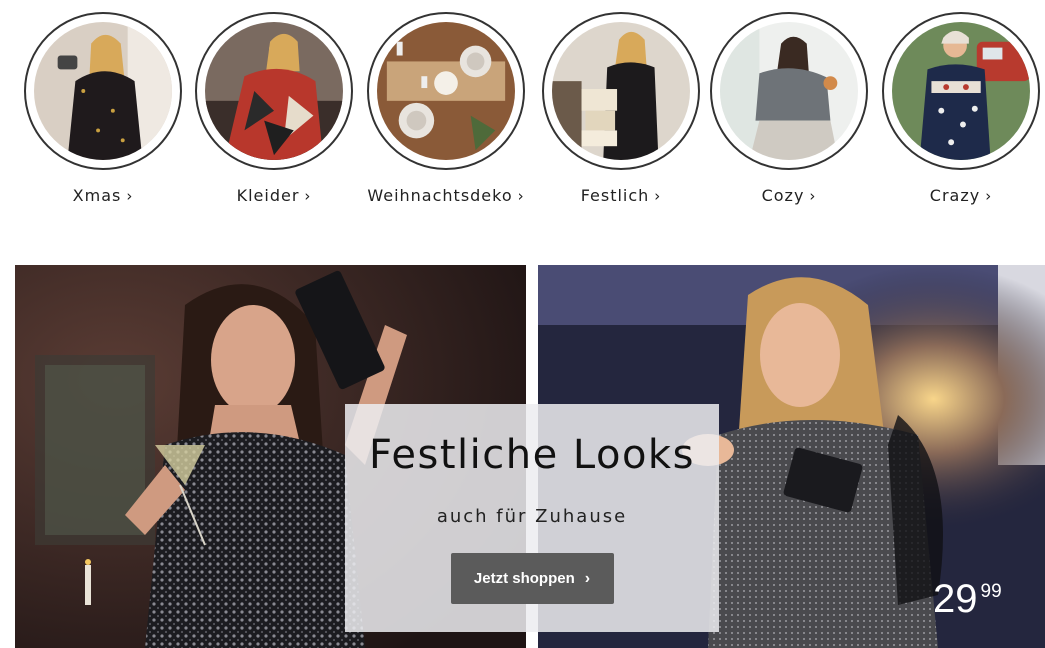 The image size is (1045, 648). What do you see at coordinates (991, 591) in the screenshot?
I see `price-decimal: 99` at bounding box center [991, 591].